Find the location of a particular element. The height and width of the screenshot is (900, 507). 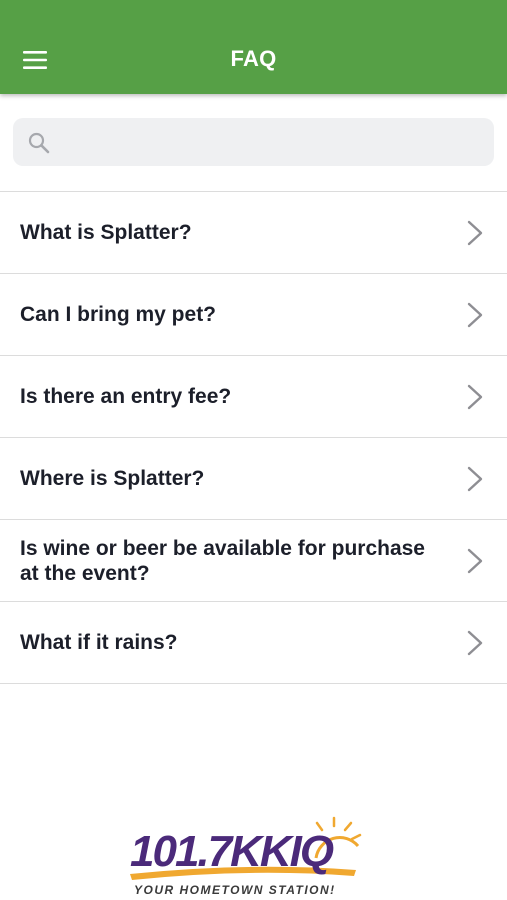

faq-item-rain: What if it rains? is located at coordinates (253, 643).